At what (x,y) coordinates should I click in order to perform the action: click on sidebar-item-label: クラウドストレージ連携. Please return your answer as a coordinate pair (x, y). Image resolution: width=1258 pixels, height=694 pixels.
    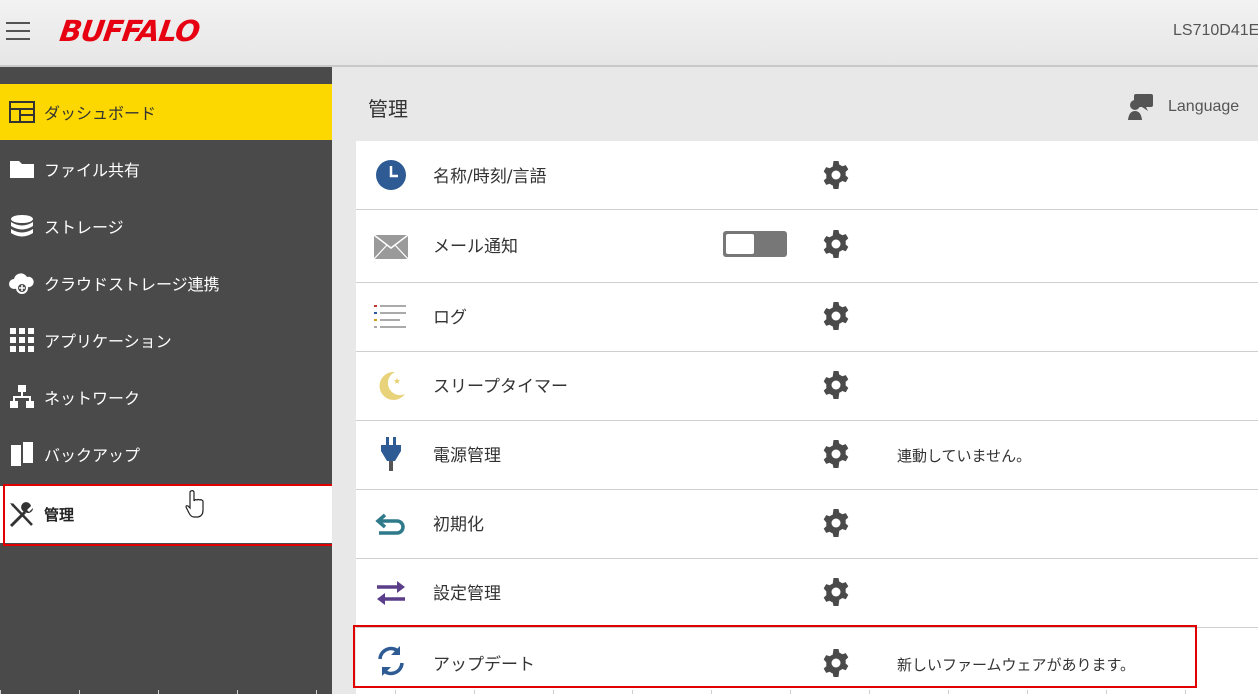
    Looking at the image, I should click on (132, 284).